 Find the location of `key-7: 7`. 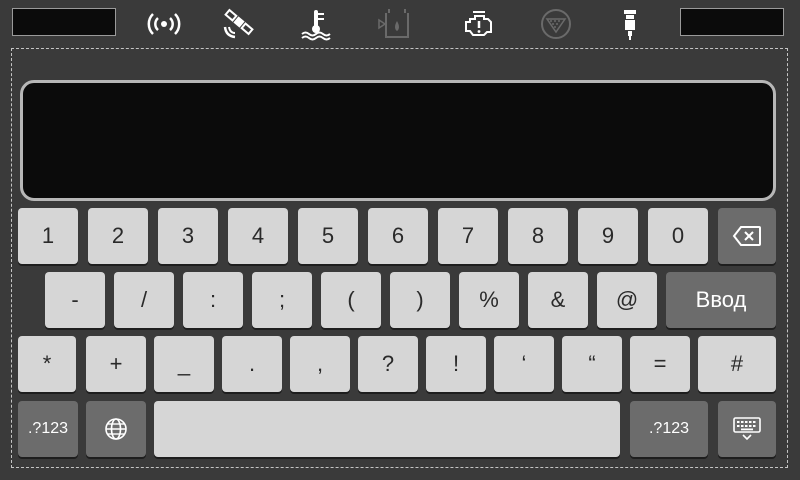

key-7: 7 is located at coordinates (468, 236).